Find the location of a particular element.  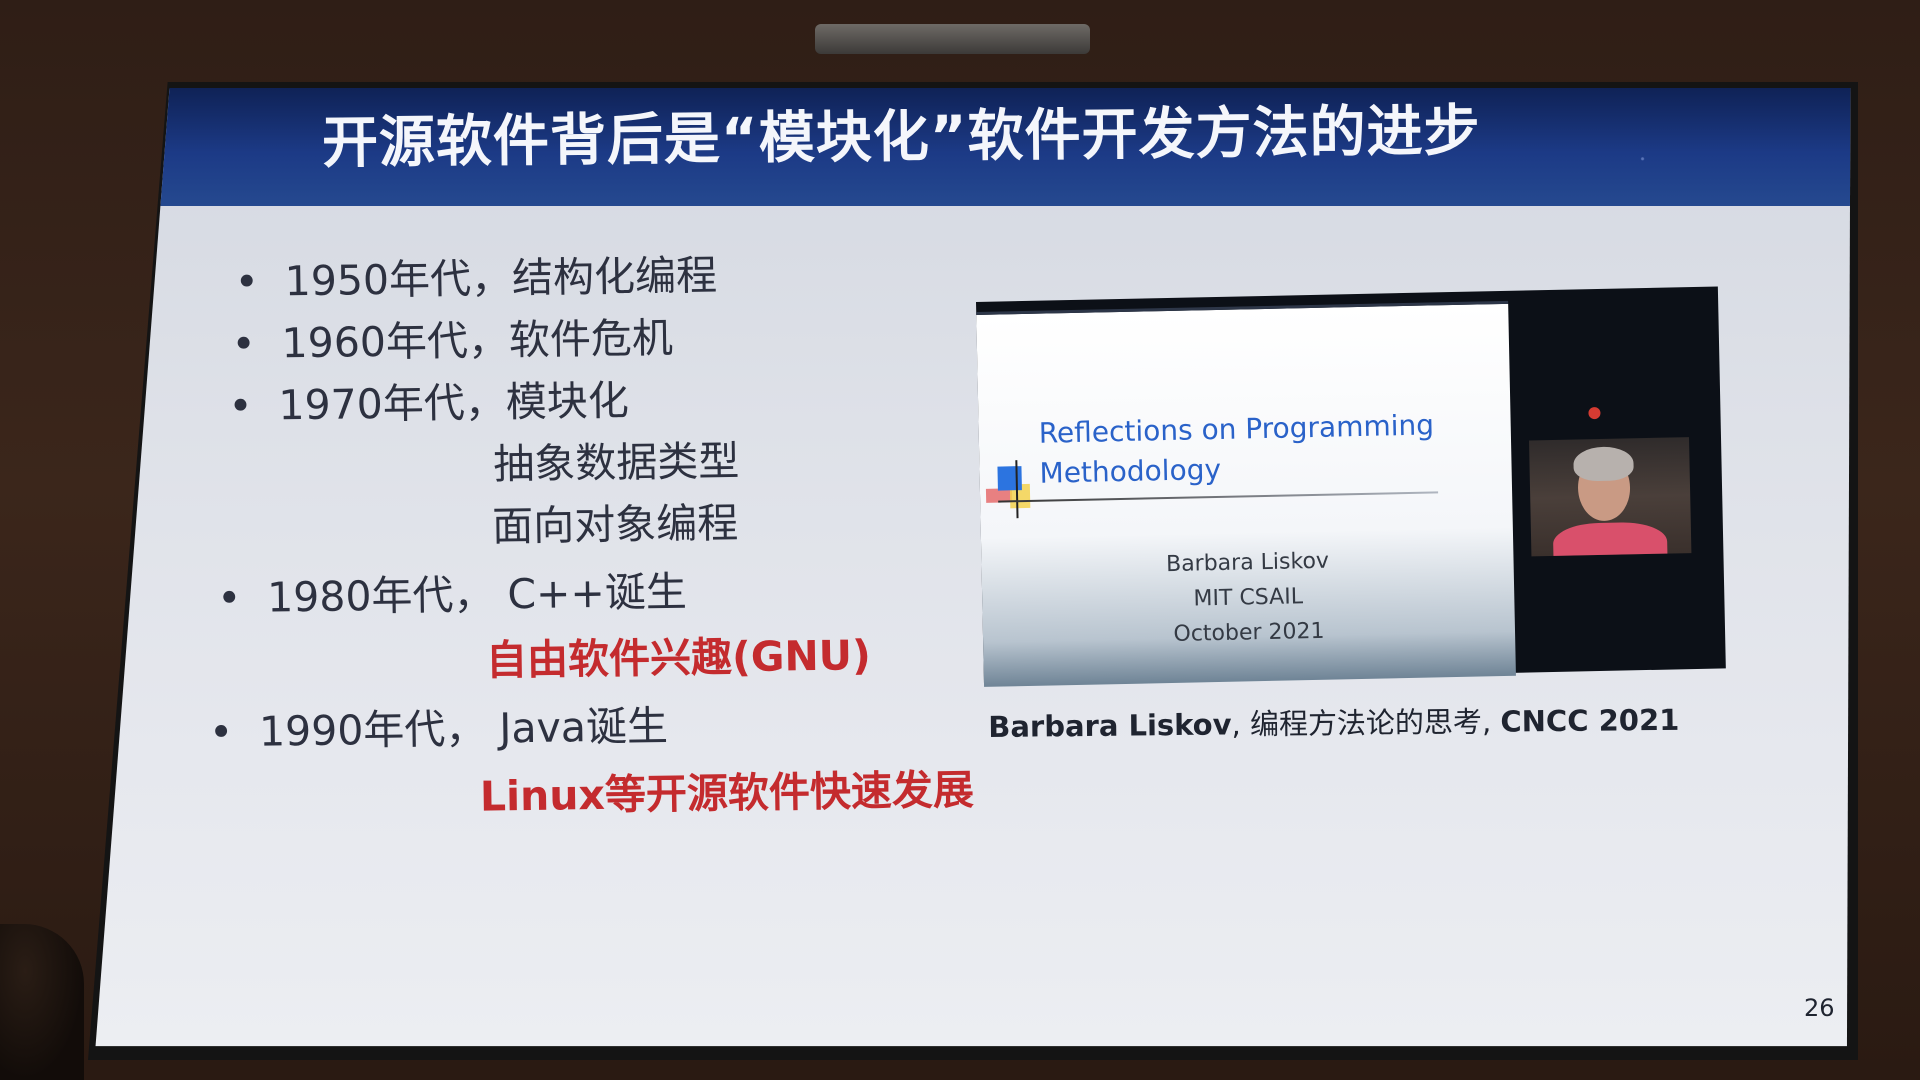

caption-speaker: Barbara Liskov is located at coordinates (1110, 725).